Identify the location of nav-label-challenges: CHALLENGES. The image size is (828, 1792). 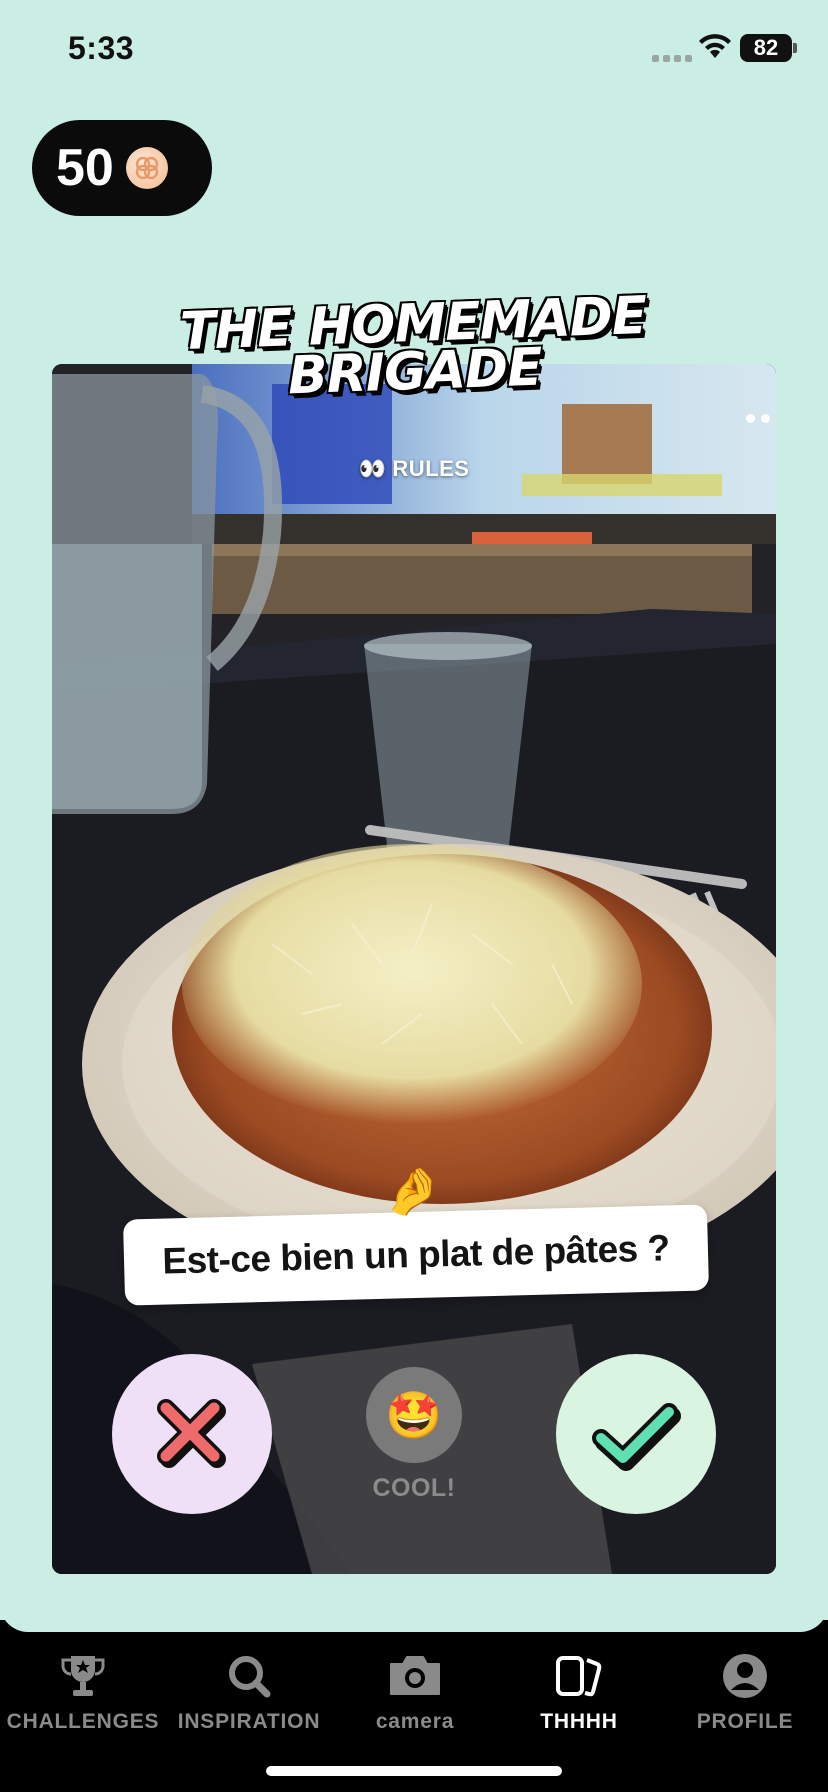
(83, 1721).